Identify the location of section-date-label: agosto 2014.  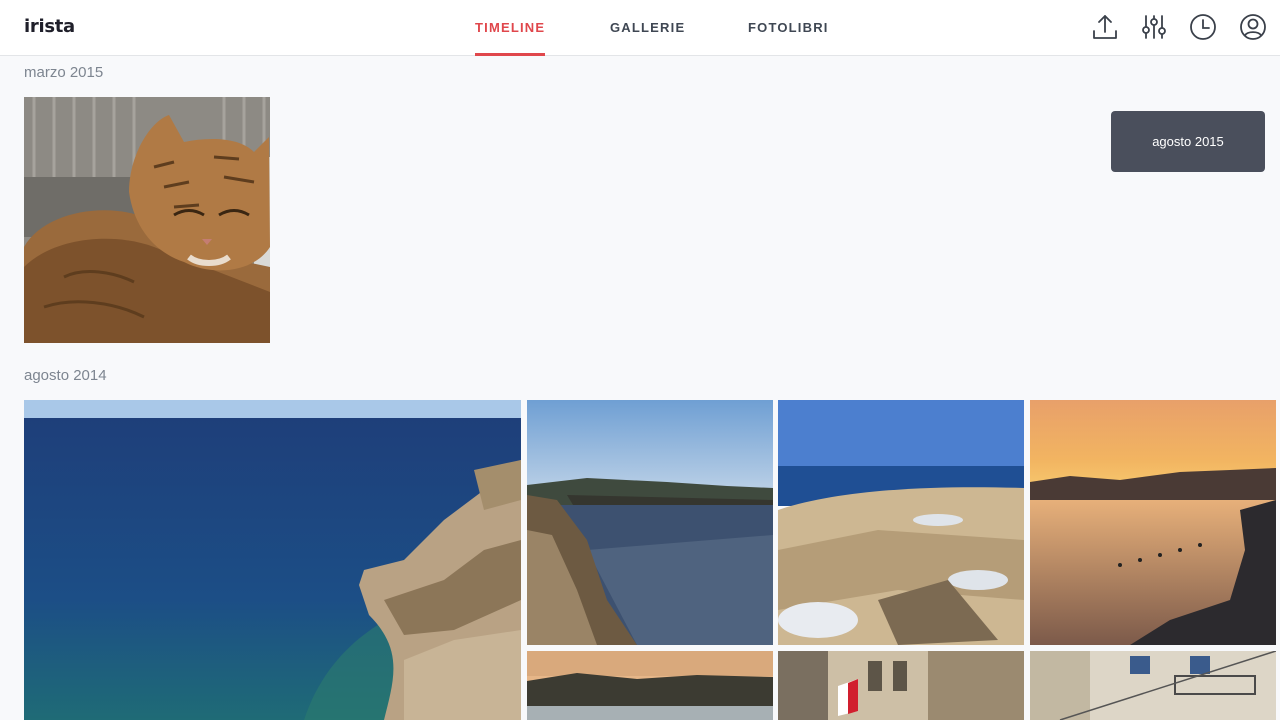
(65, 375).